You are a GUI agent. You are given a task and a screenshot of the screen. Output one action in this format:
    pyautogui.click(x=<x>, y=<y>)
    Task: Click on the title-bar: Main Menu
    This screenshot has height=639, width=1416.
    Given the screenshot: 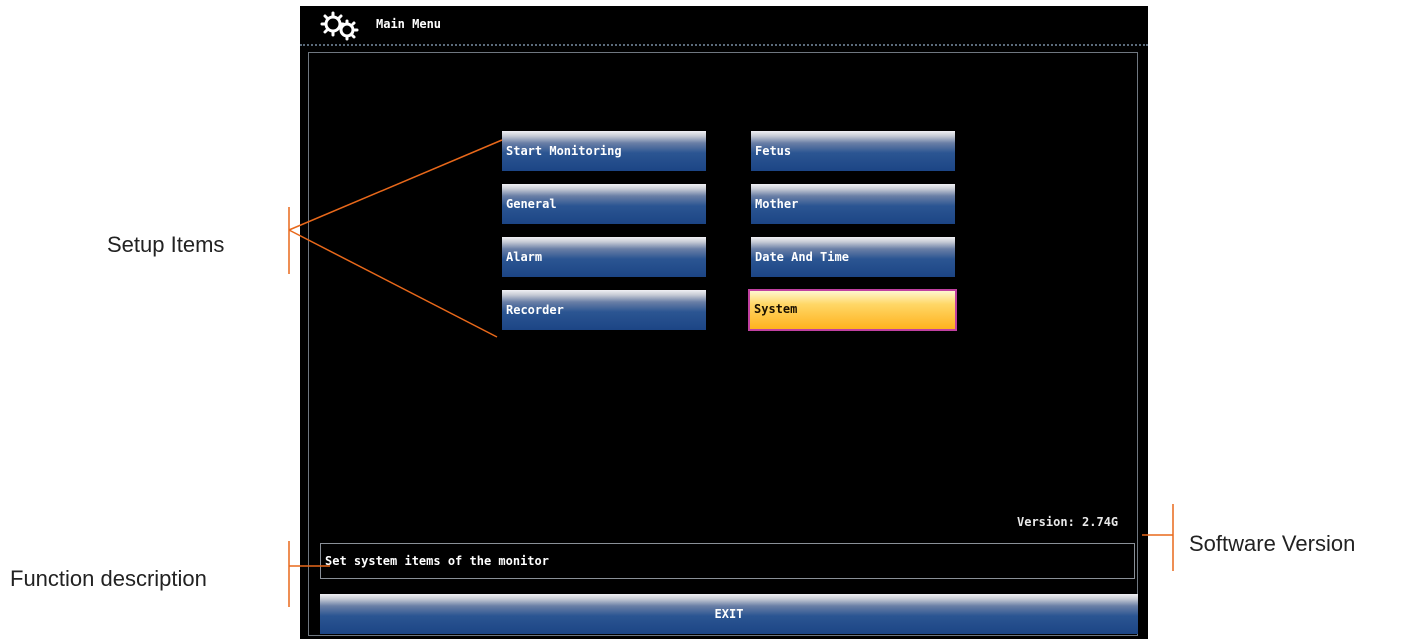 What is the action you would take?
    pyautogui.click(x=724, y=26)
    